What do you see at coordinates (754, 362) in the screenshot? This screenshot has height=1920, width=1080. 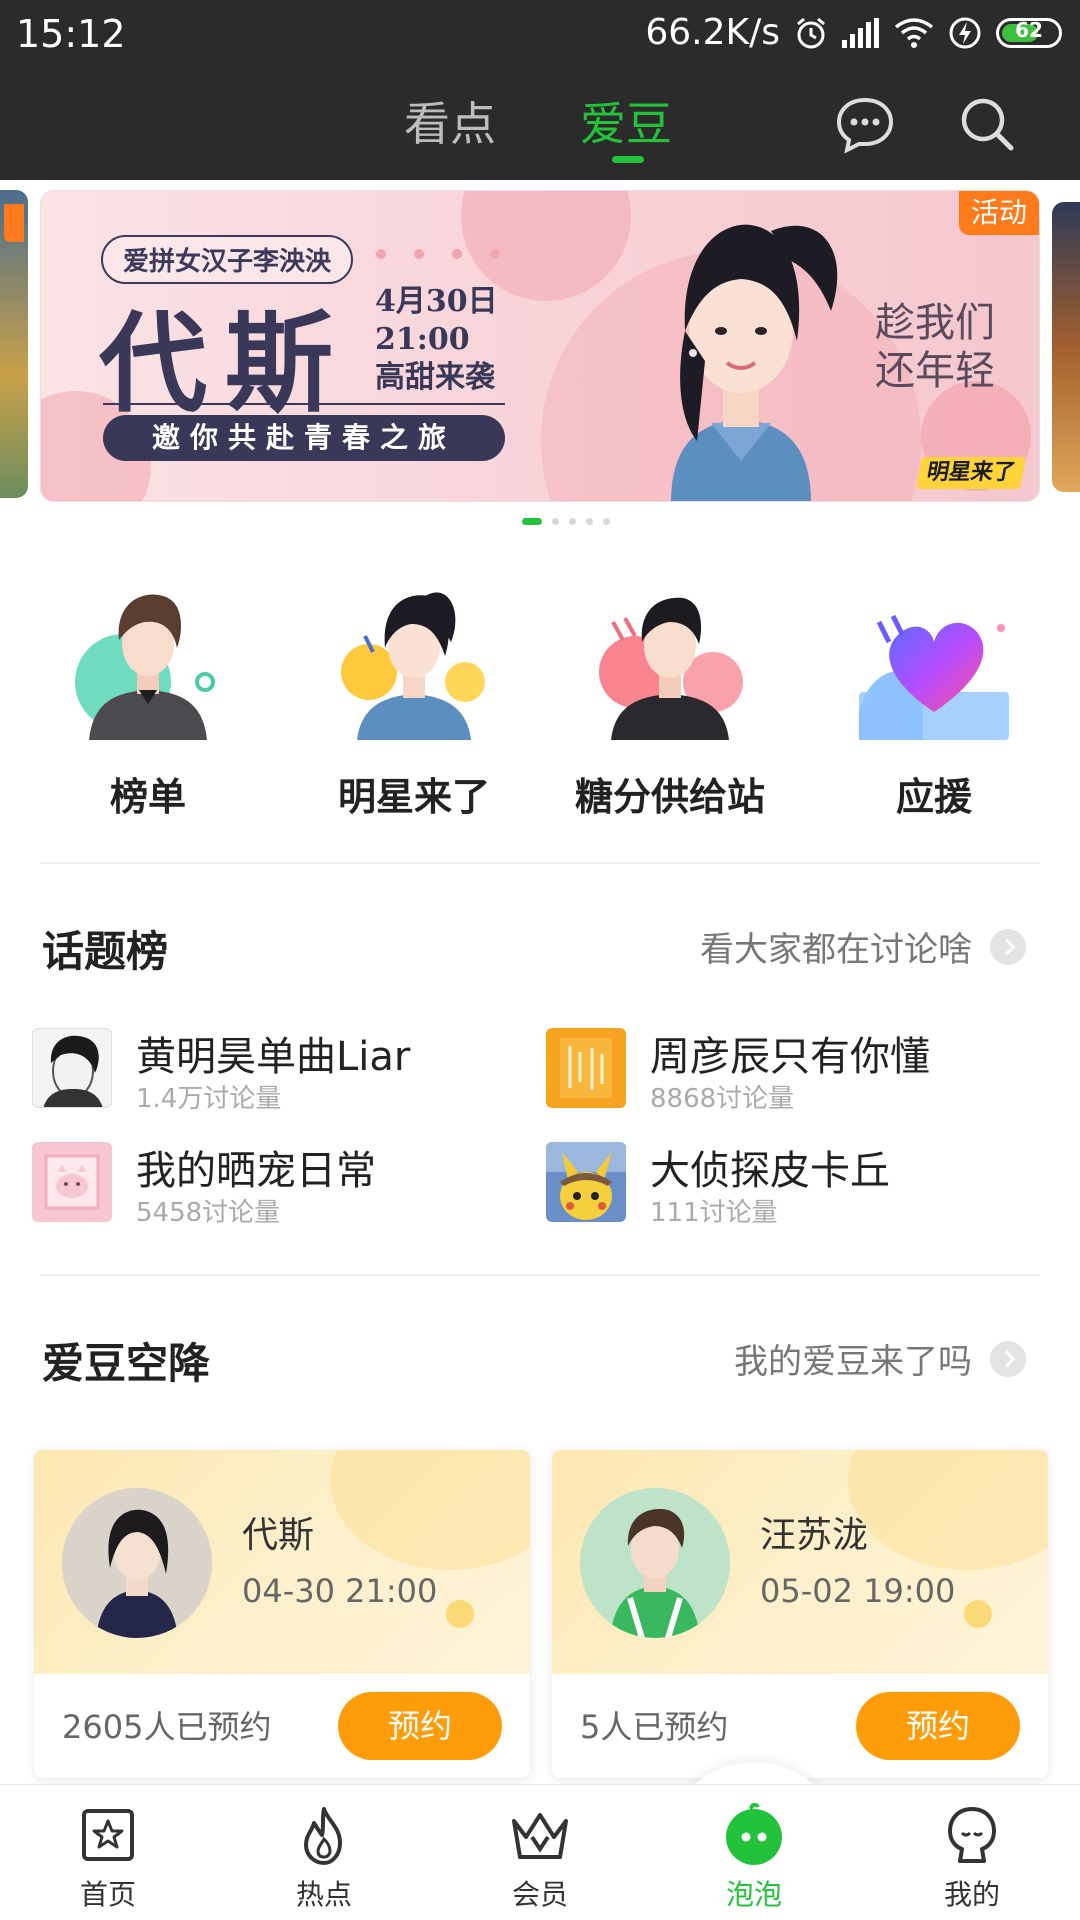 I see `banner-portrait` at bounding box center [754, 362].